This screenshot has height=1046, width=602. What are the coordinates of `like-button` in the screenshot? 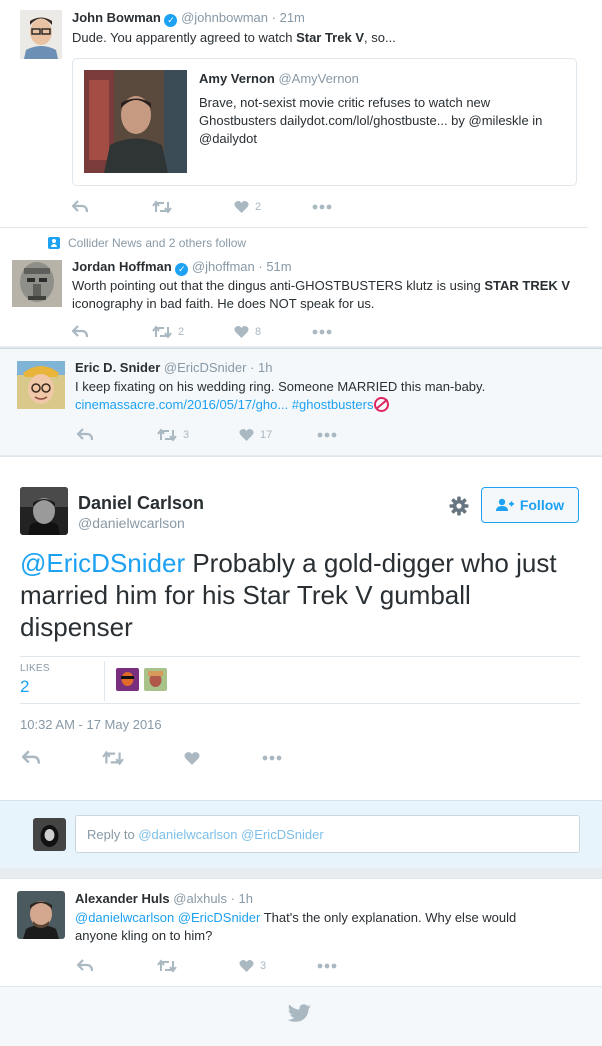 It's located at (223, 758).